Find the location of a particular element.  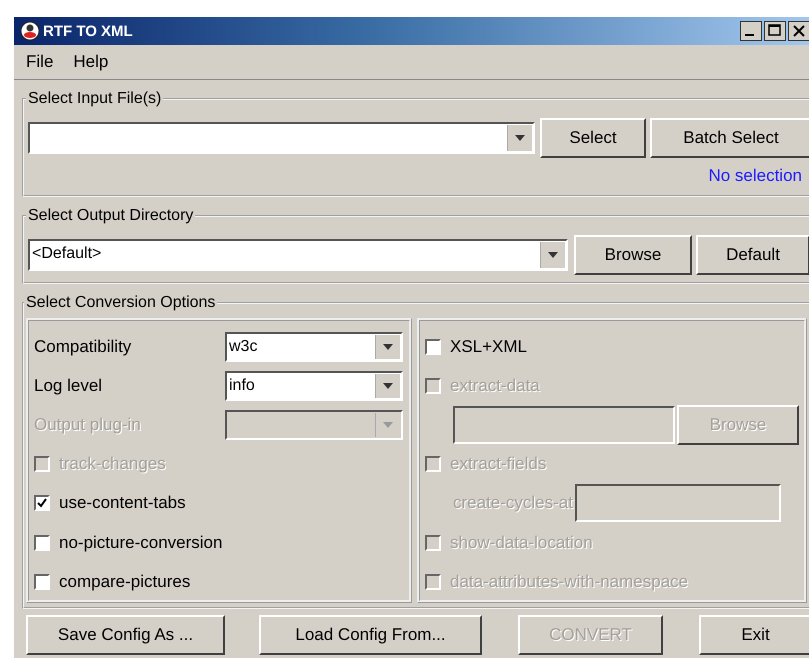

close-icon is located at coordinates (798, 31).